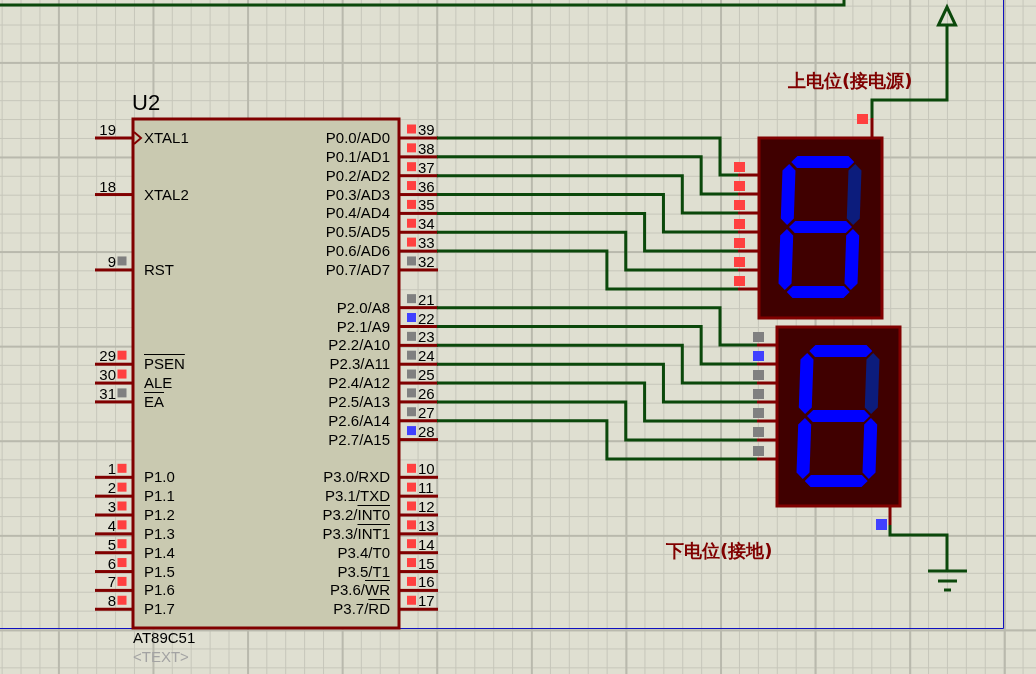 The height and width of the screenshot is (674, 1036). Describe the element at coordinates (164, 364) in the screenshot. I see `pin-label: PSEN` at that location.